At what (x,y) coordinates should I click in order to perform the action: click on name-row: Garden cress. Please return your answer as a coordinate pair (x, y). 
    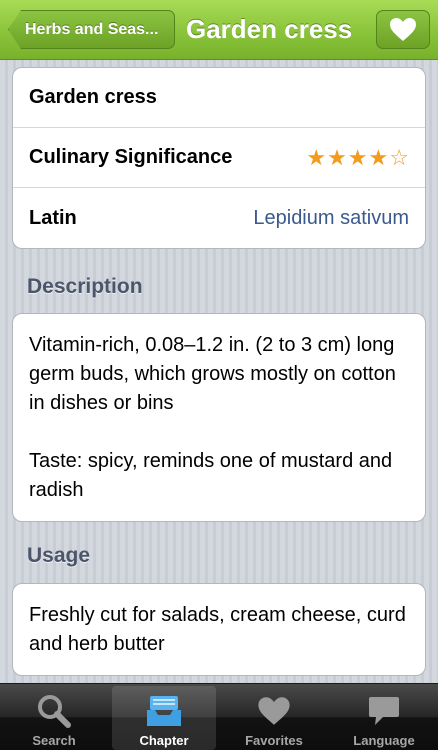
    Looking at the image, I should click on (219, 98).